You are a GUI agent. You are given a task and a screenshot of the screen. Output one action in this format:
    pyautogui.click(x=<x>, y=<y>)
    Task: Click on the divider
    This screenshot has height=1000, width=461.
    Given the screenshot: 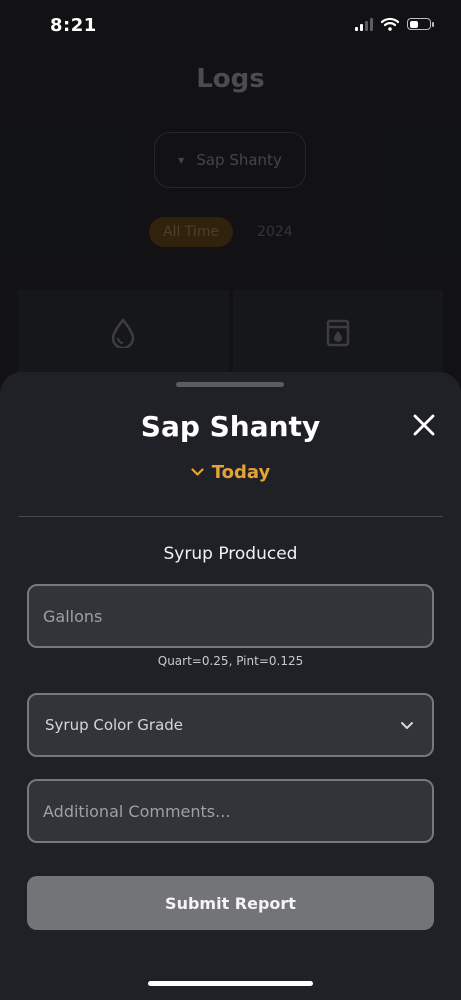 What is the action you would take?
    pyautogui.click(x=230, y=516)
    